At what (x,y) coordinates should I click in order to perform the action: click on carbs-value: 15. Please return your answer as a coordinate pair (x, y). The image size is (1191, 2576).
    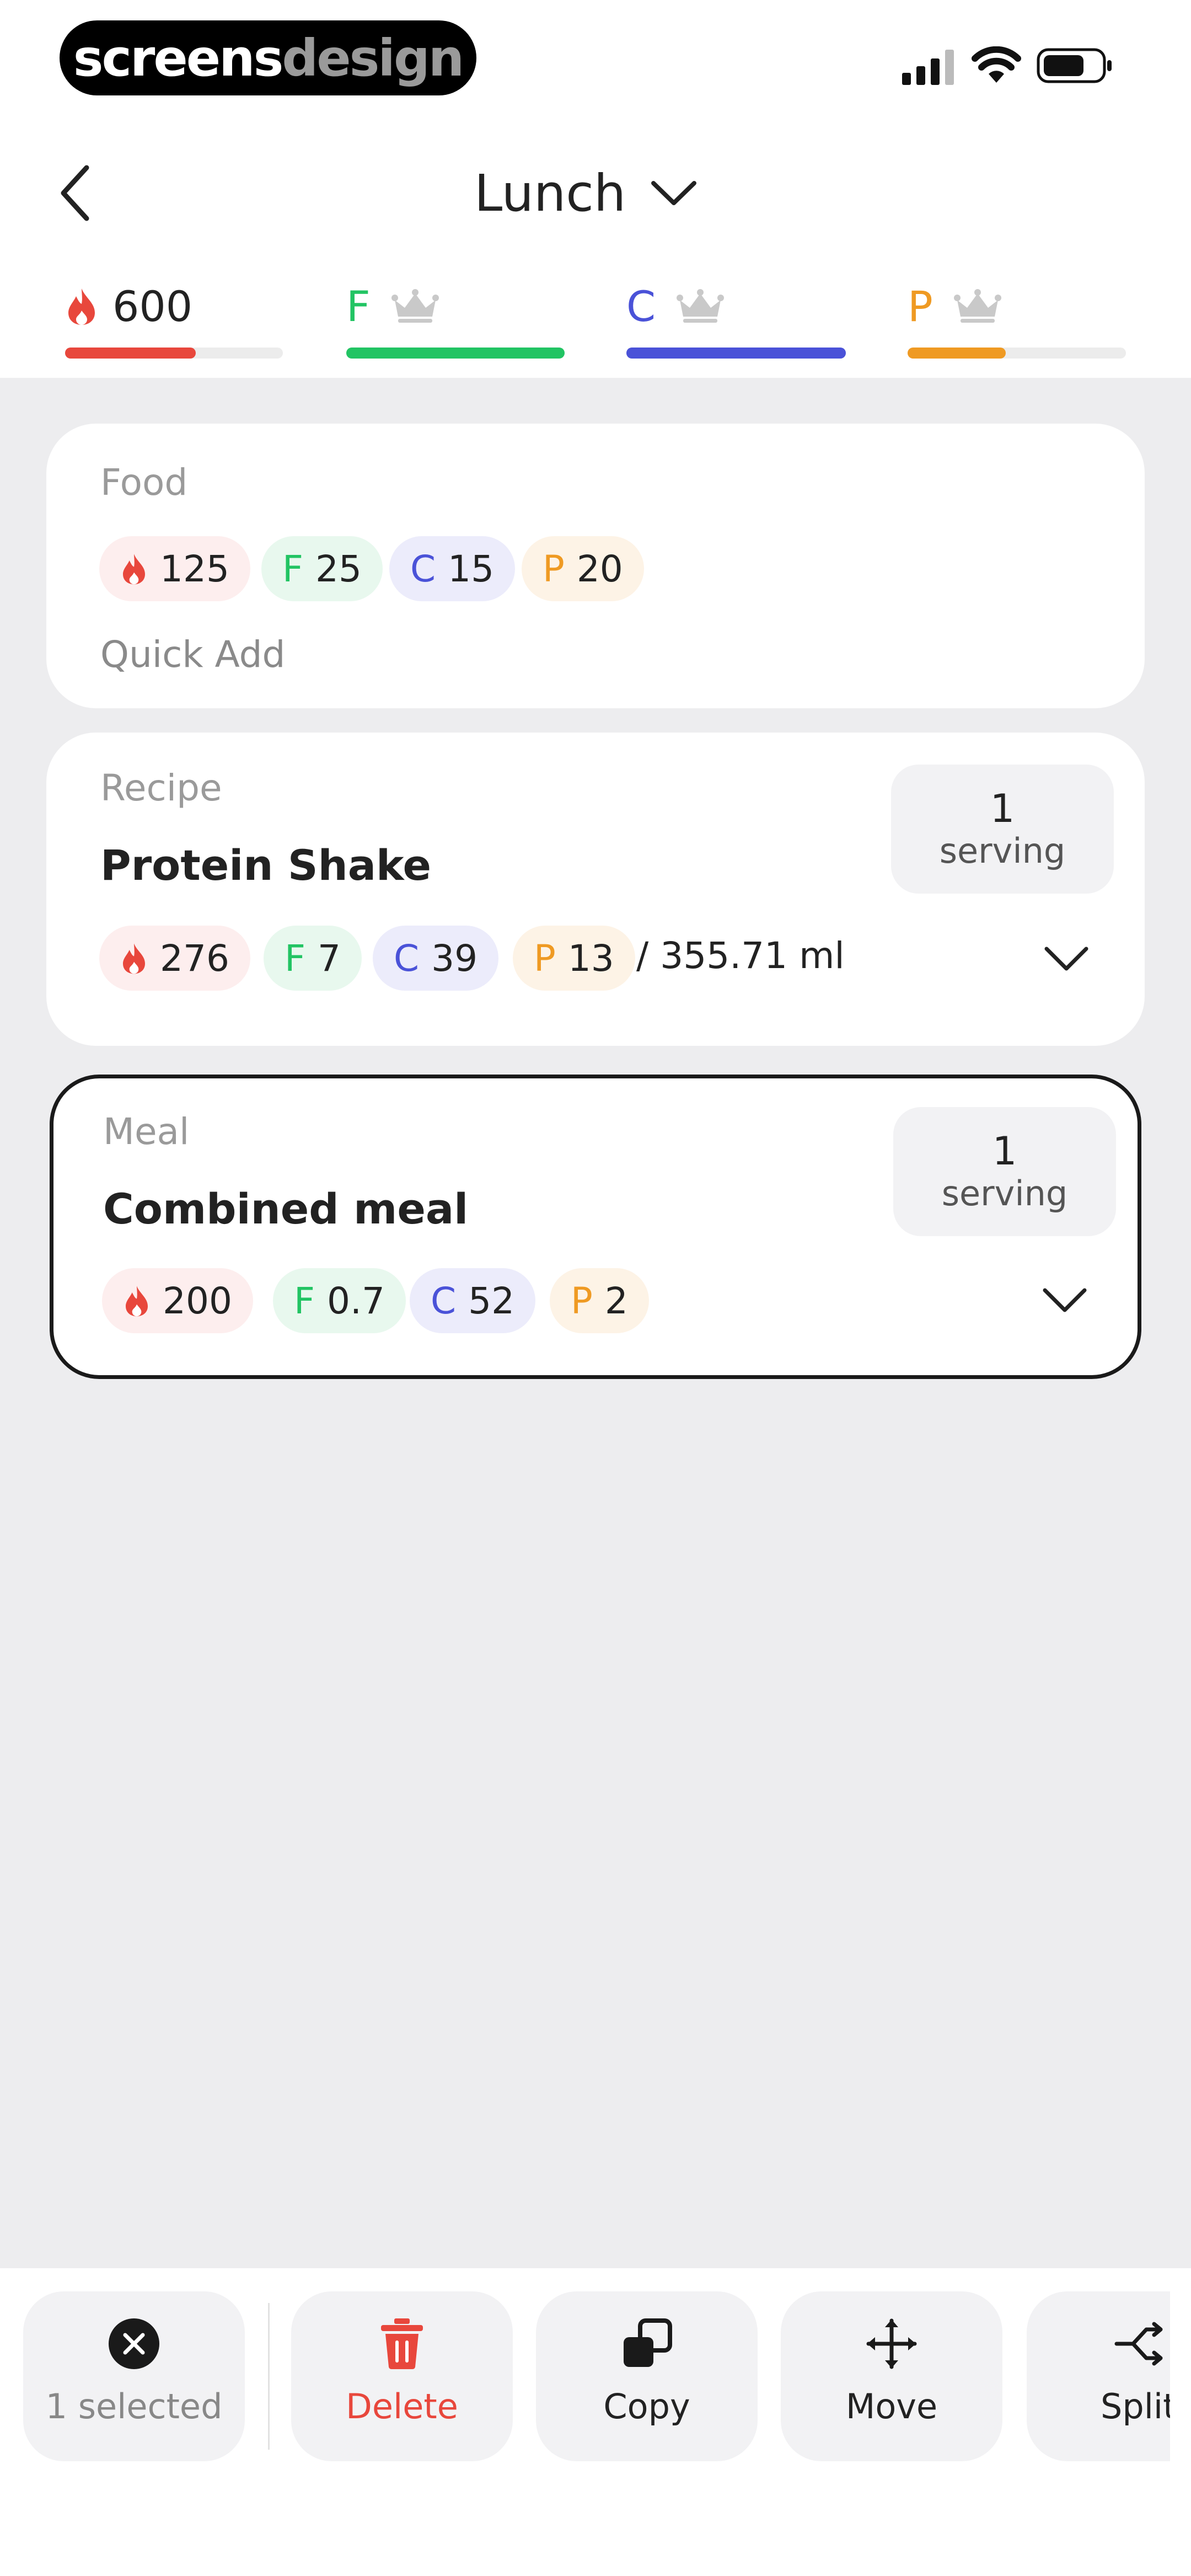
    Looking at the image, I should click on (471, 568).